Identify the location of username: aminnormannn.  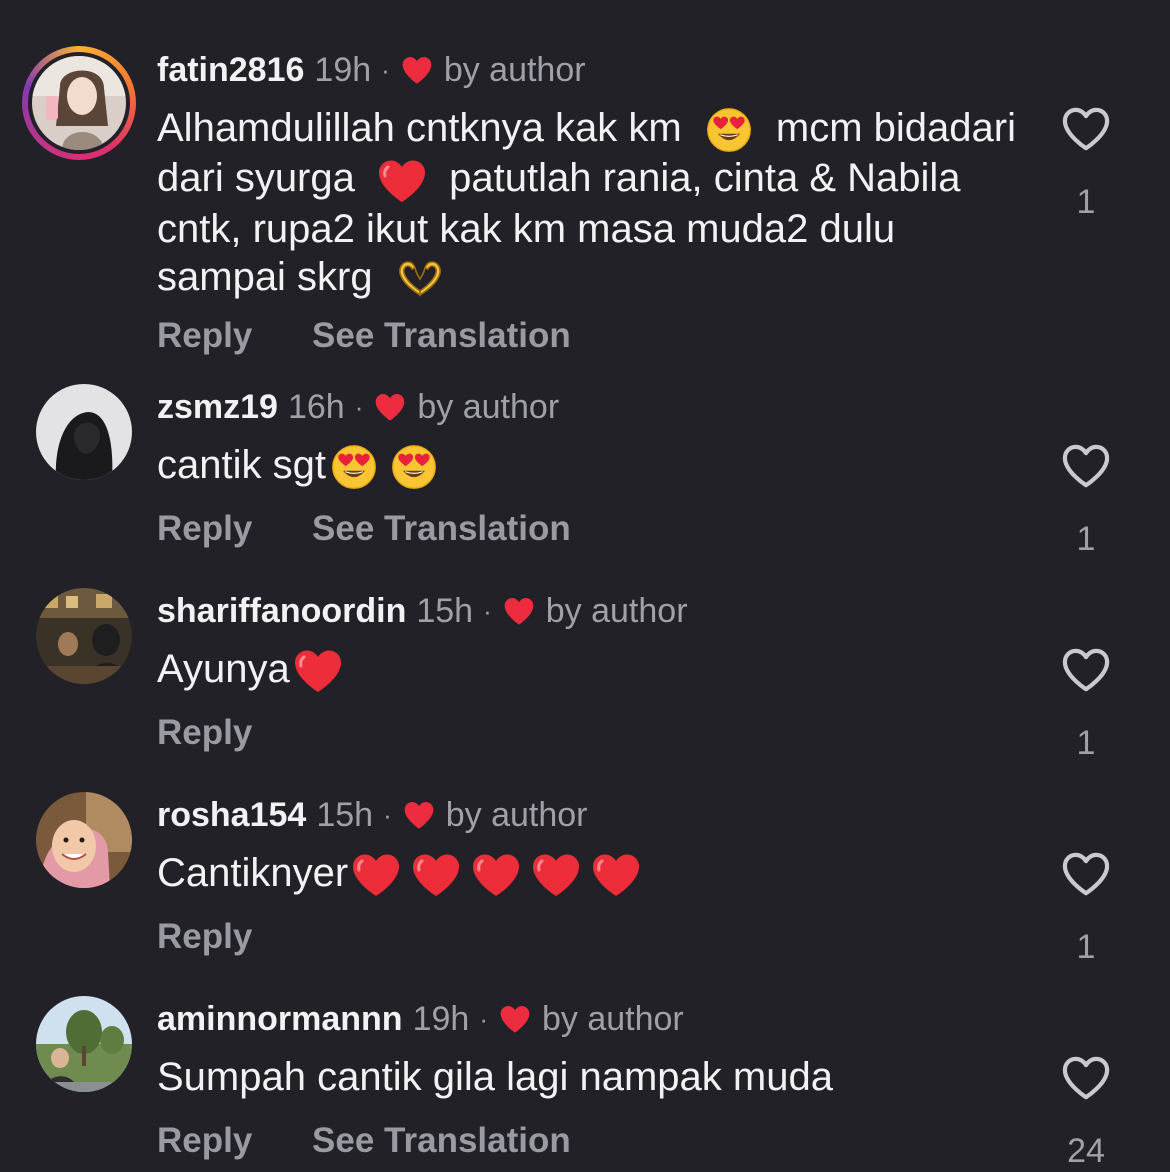
(280, 1019).